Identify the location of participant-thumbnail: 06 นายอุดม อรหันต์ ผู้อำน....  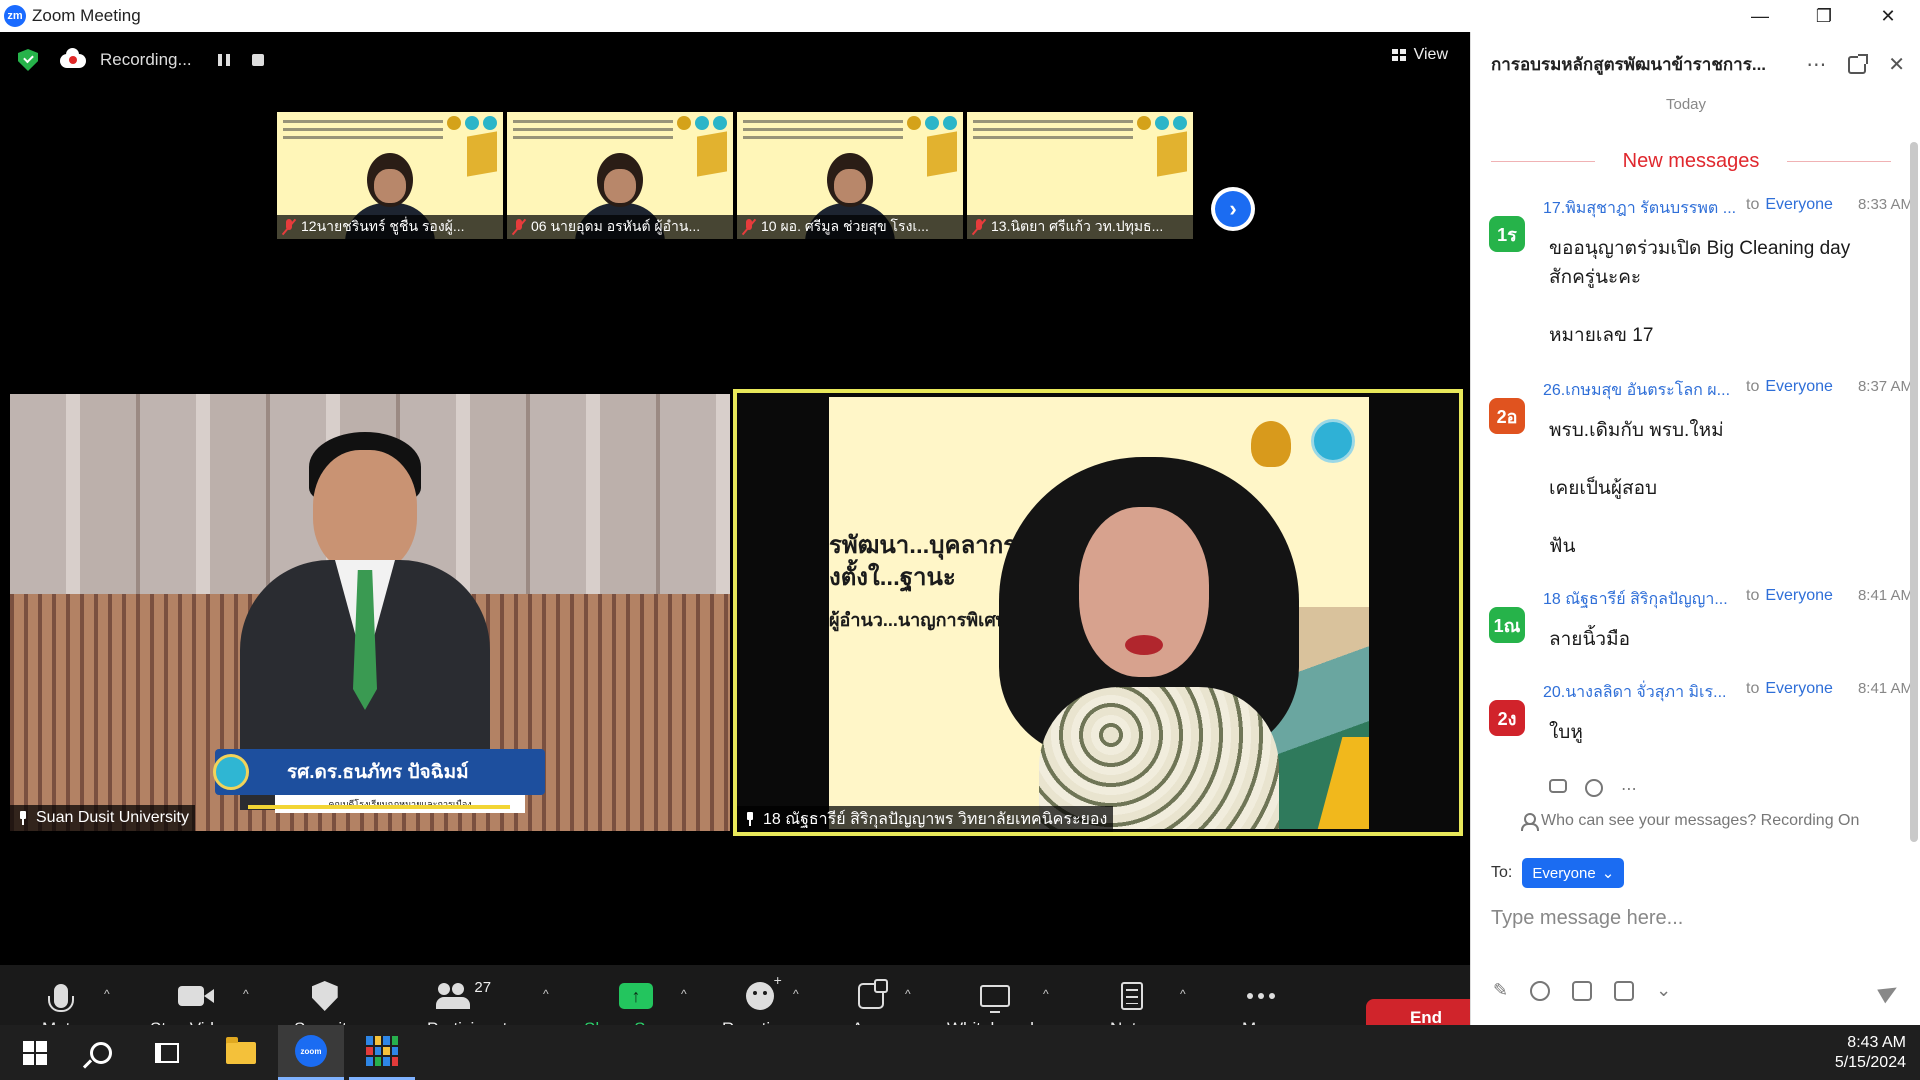
(620, 175).